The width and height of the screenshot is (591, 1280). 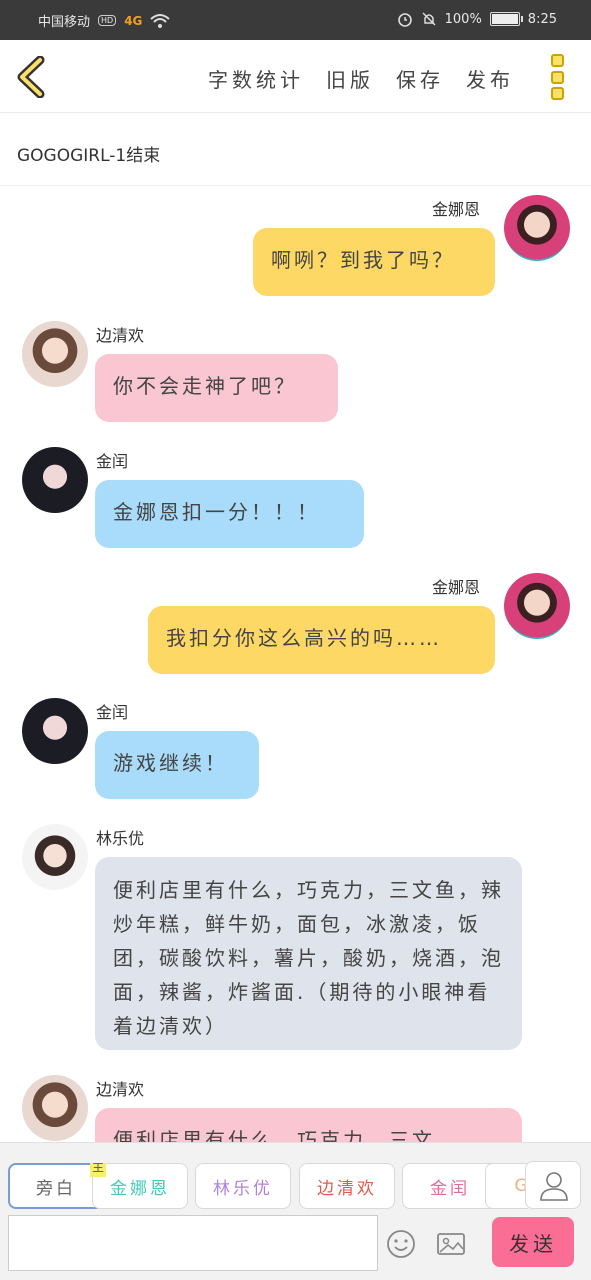 I want to click on role-jin-run-button: 金闰, so click(x=450, y=1186).